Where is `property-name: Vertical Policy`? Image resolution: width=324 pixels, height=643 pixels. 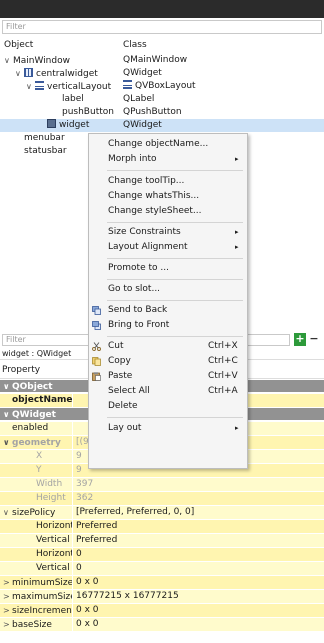 property-name: Vertical Policy is located at coordinates (36, 540).